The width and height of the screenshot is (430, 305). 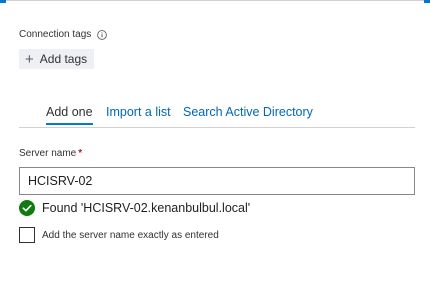 What do you see at coordinates (138, 112) in the screenshot?
I see `tab-import-list: Import a list` at bounding box center [138, 112].